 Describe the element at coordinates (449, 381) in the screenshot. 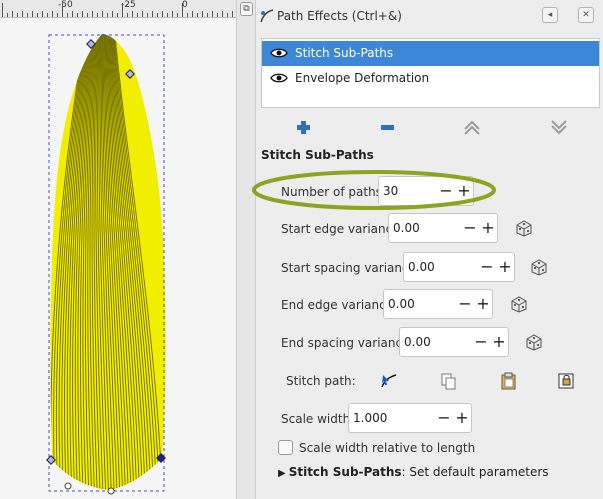

I see `copy-icon` at that location.